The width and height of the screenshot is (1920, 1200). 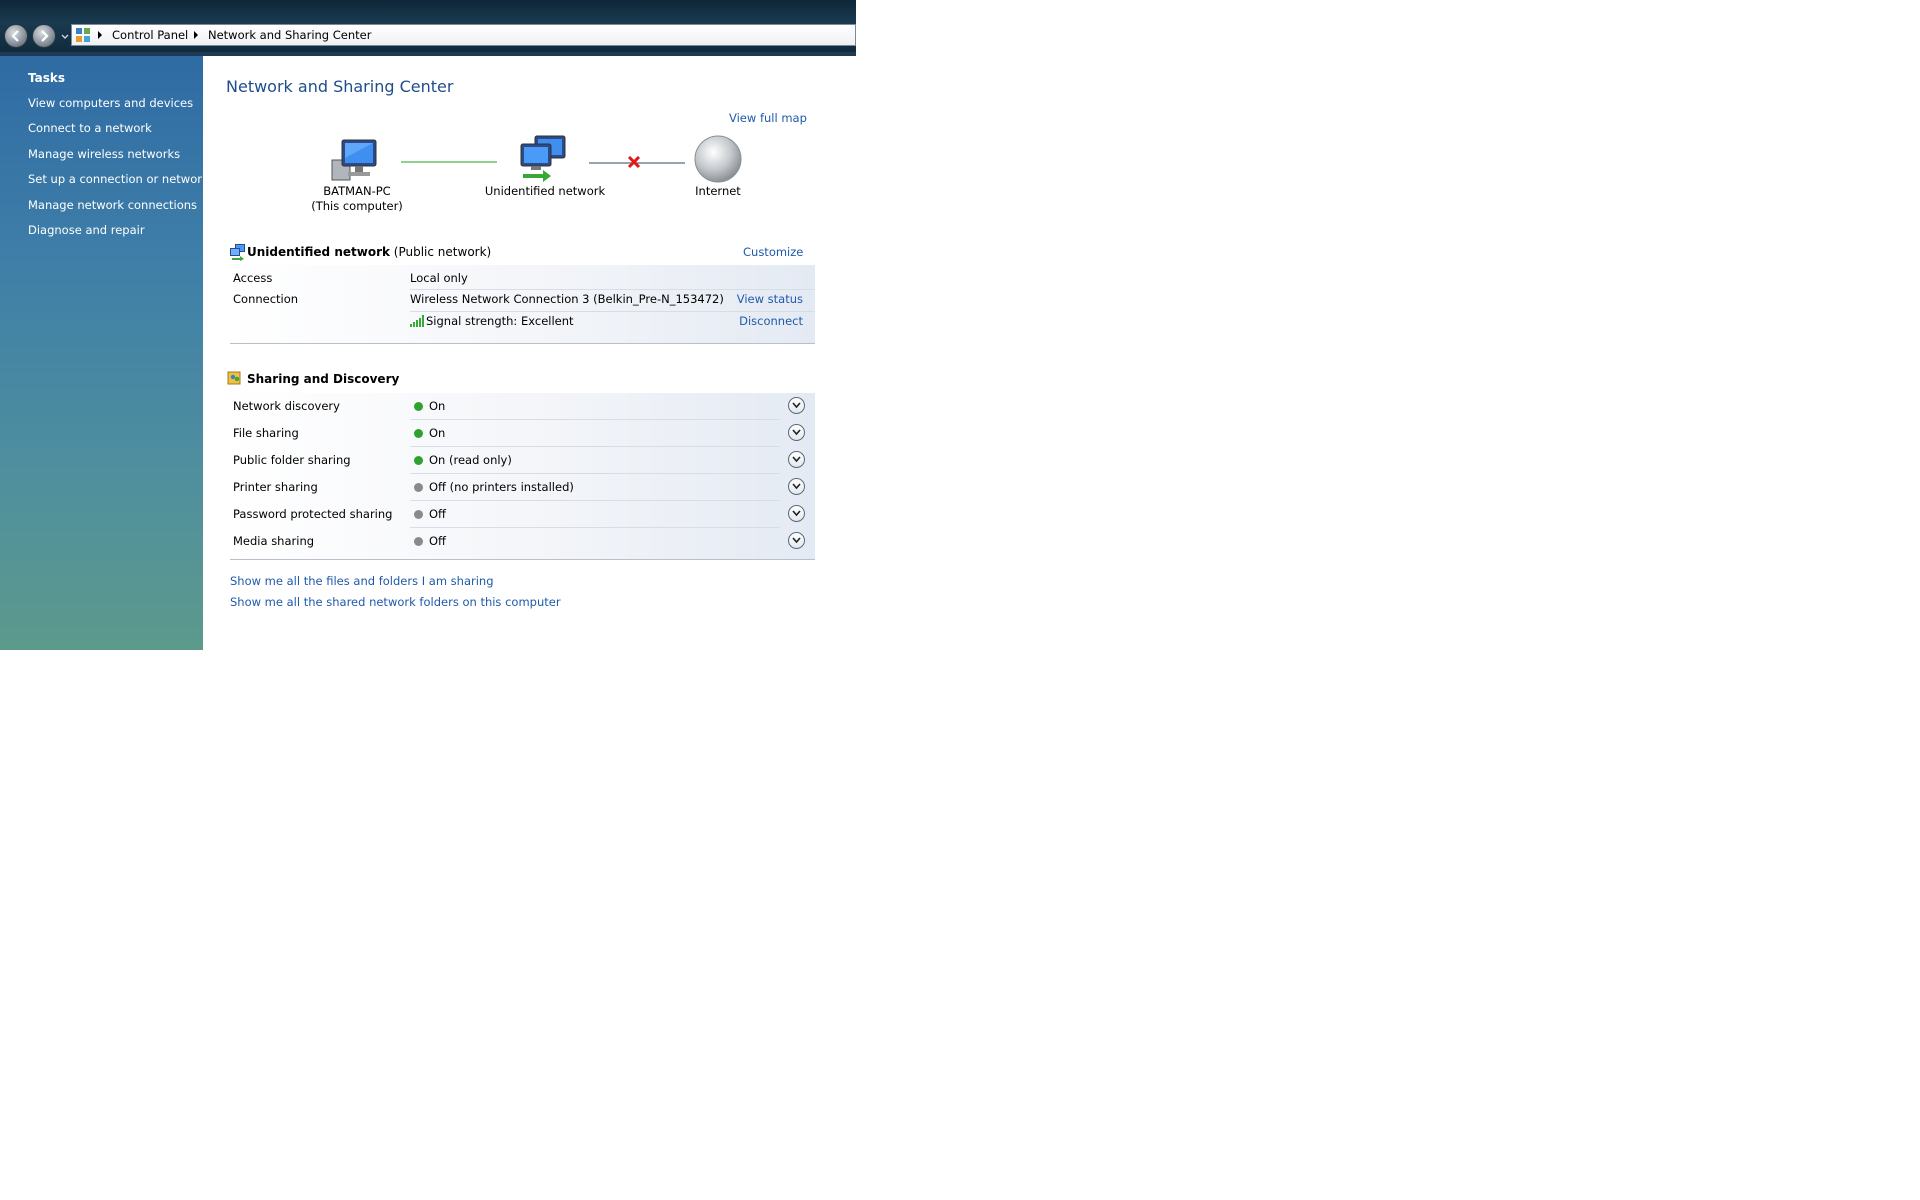 I want to click on sharing-row-network-discovery: Network discovery On, so click(x=522, y=406).